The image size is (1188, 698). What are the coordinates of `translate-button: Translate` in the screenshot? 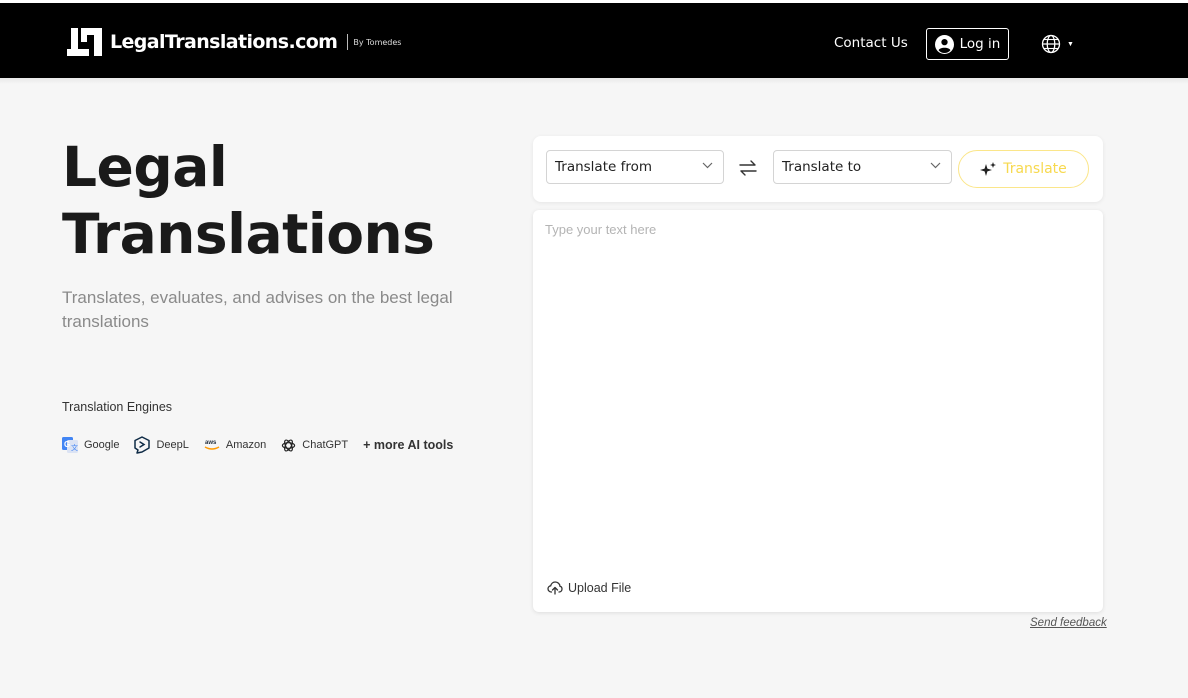 It's located at (1023, 169).